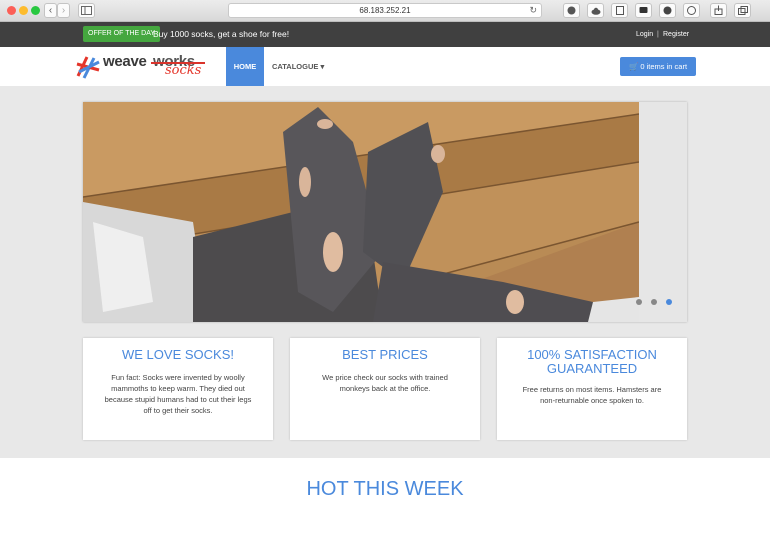 This screenshot has height=535, width=770. Describe the element at coordinates (658, 66) in the screenshot. I see `cart-button: 🛒 0 items in cart` at that location.